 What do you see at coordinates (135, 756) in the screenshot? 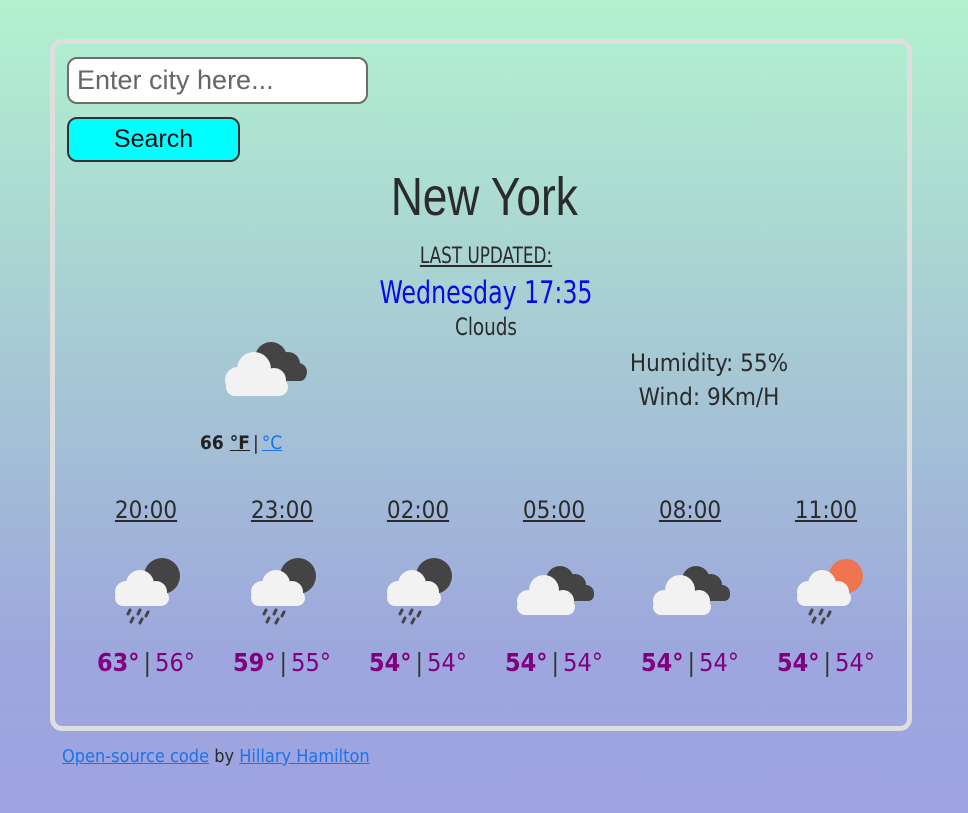
I see `open-source-code-link: Open-source code` at bounding box center [135, 756].